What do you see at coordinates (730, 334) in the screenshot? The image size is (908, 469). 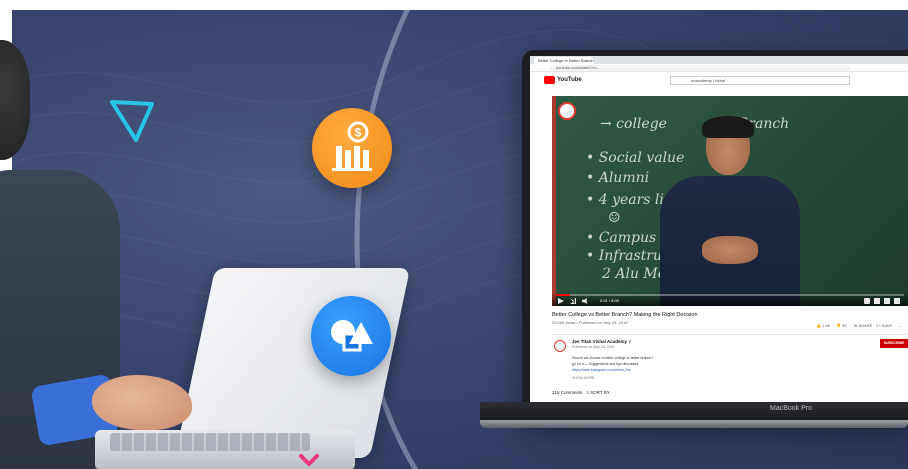 I see `divider` at bounding box center [730, 334].